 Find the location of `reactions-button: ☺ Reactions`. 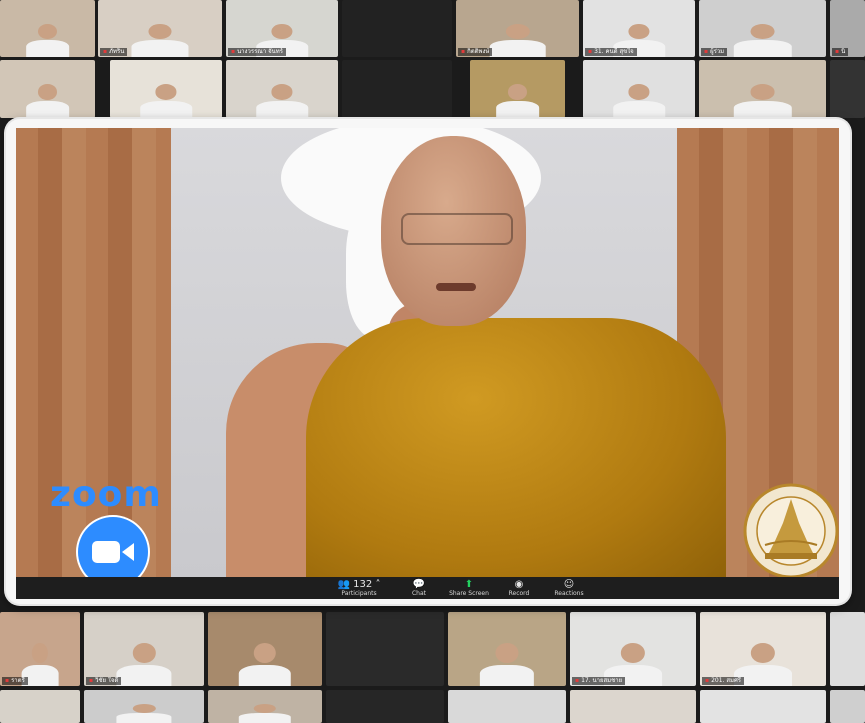

reactions-button: ☺ Reactions is located at coordinates (569, 588).